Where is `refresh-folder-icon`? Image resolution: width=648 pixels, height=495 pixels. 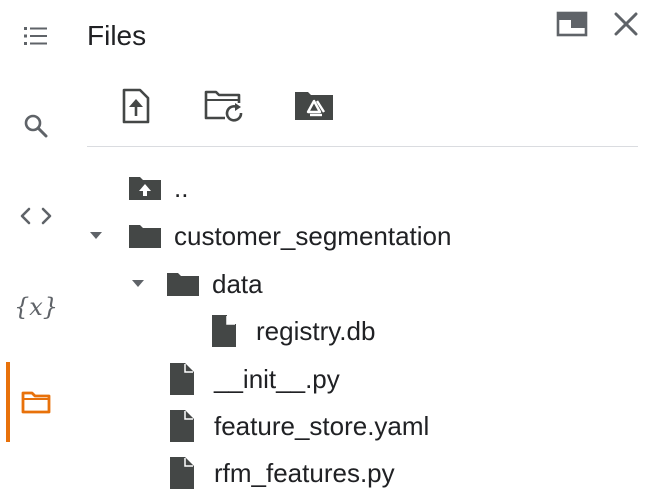
refresh-folder-icon is located at coordinates (224, 108).